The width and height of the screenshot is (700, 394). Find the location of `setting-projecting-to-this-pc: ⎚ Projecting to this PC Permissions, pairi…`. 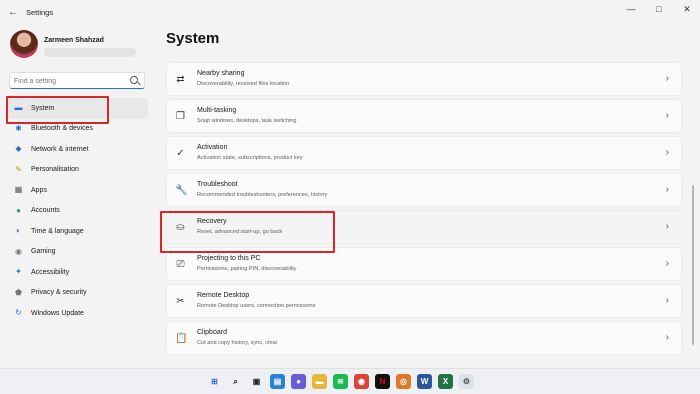

setting-projecting-to-this-pc: ⎚ Projecting to this PC Permissions, pairi… is located at coordinates (424, 264).